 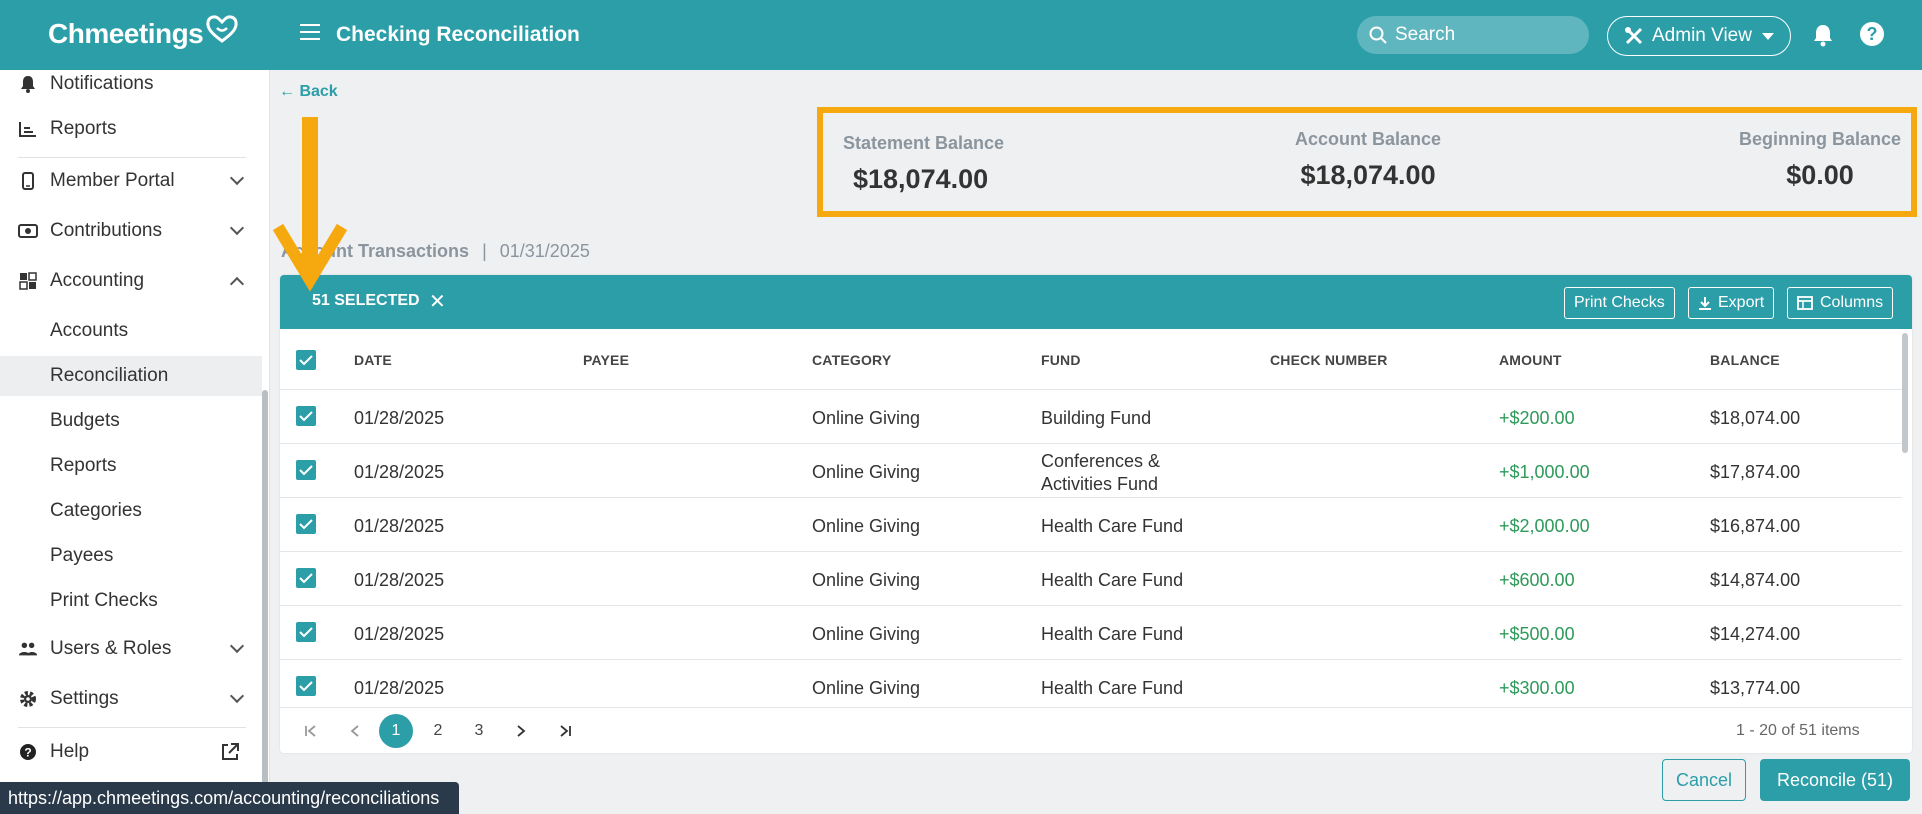 What do you see at coordinates (111, 648) in the screenshot?
I see `sidebar-item-label: Users & Roles` at bounding box center [111, 648].